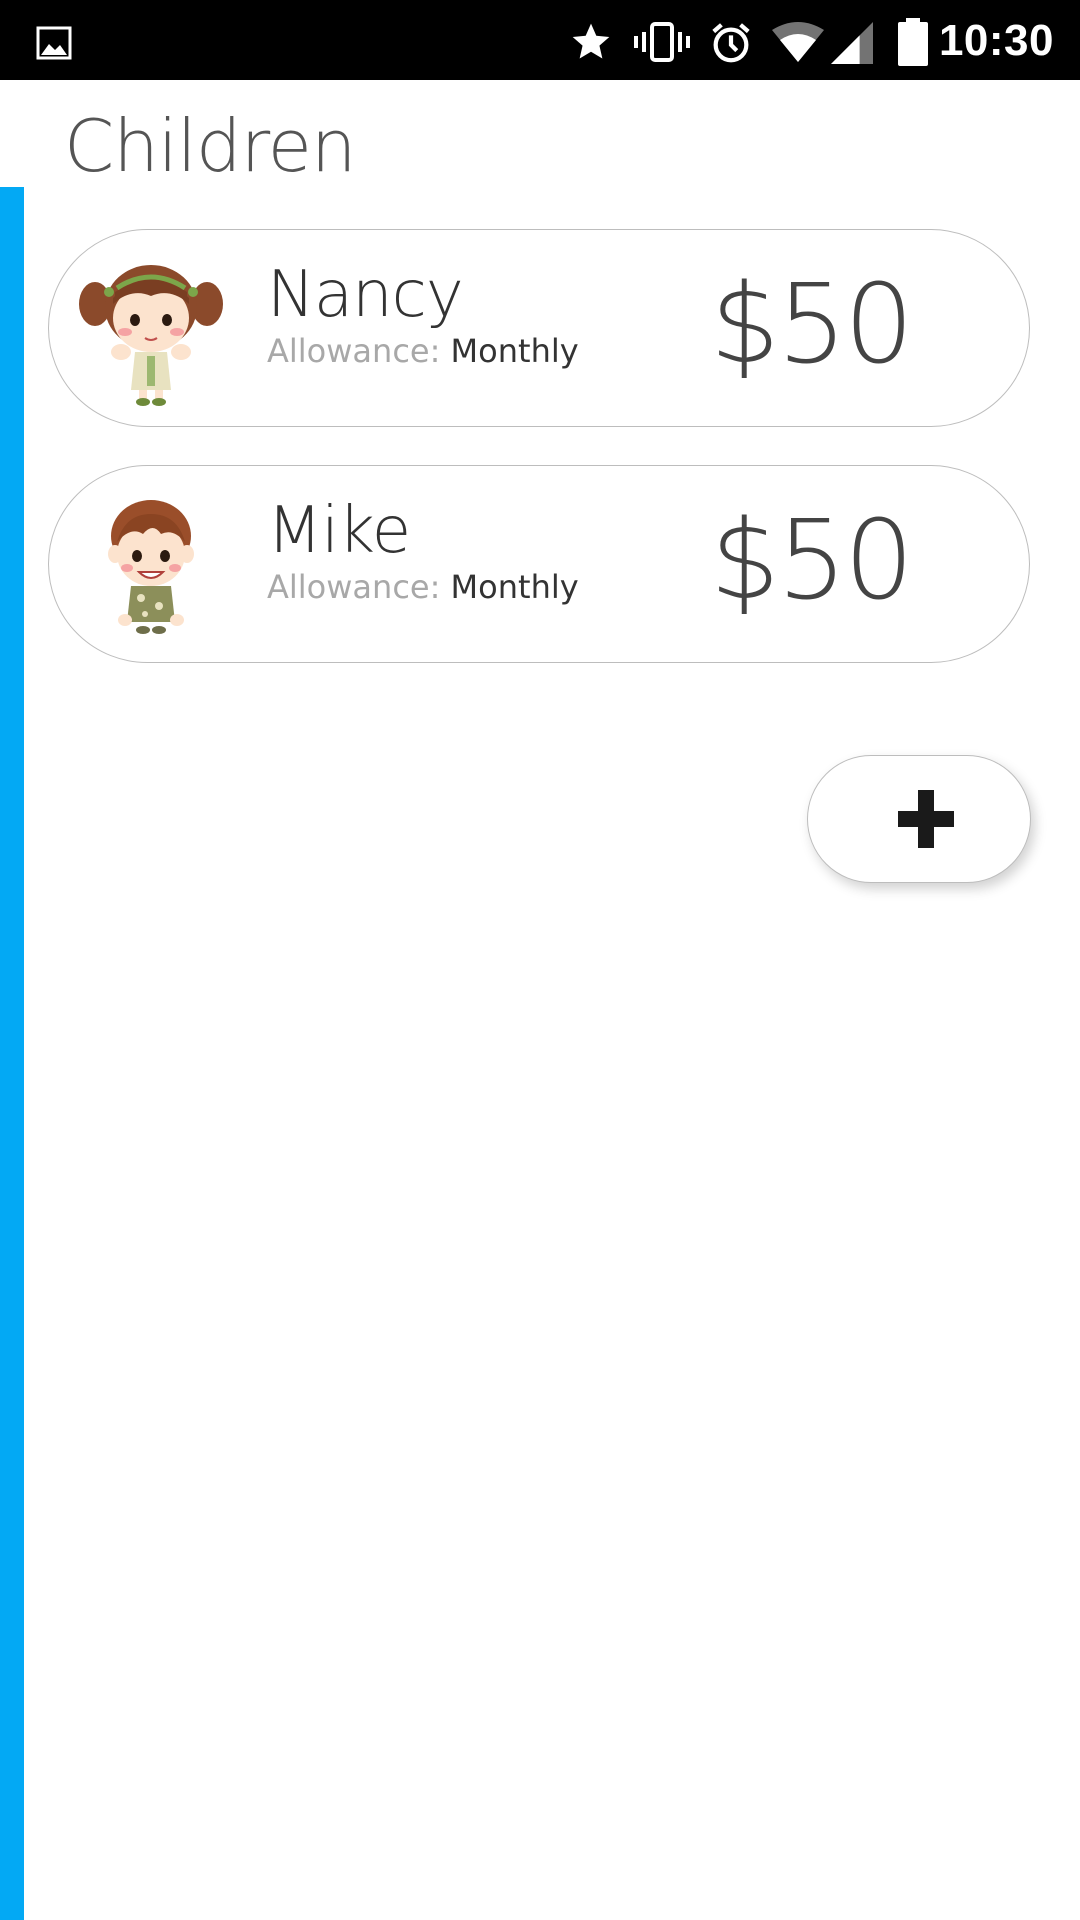  I want to click on child-name: Nancy, so click(365, 295).